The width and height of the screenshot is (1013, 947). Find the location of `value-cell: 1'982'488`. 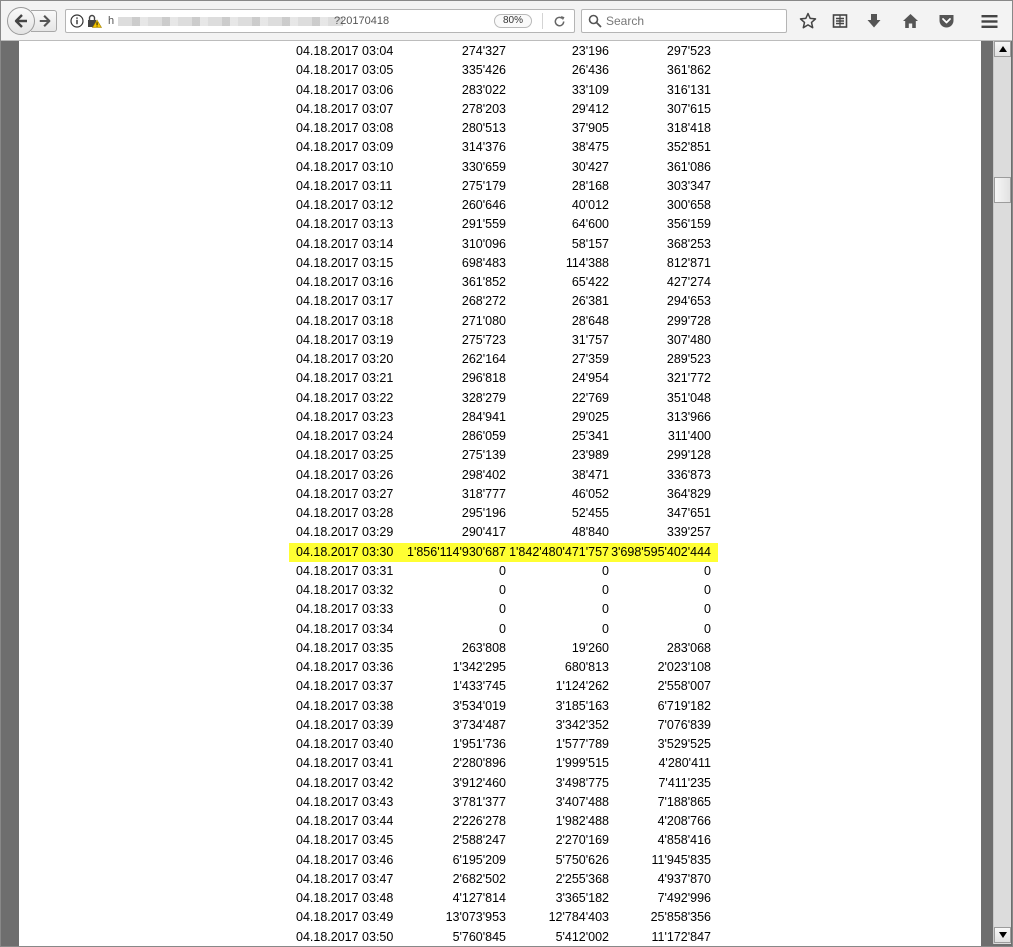

value-cell: 1'982'488 is located at coordinates (582, 821).